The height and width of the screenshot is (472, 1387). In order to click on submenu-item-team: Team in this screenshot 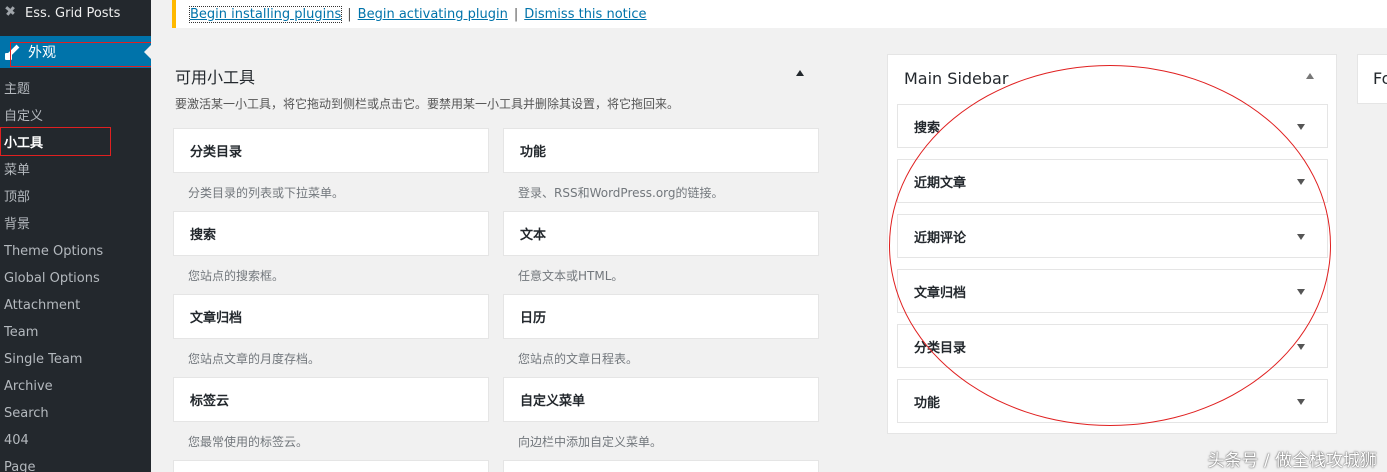, I will do `click(75, 332)`.